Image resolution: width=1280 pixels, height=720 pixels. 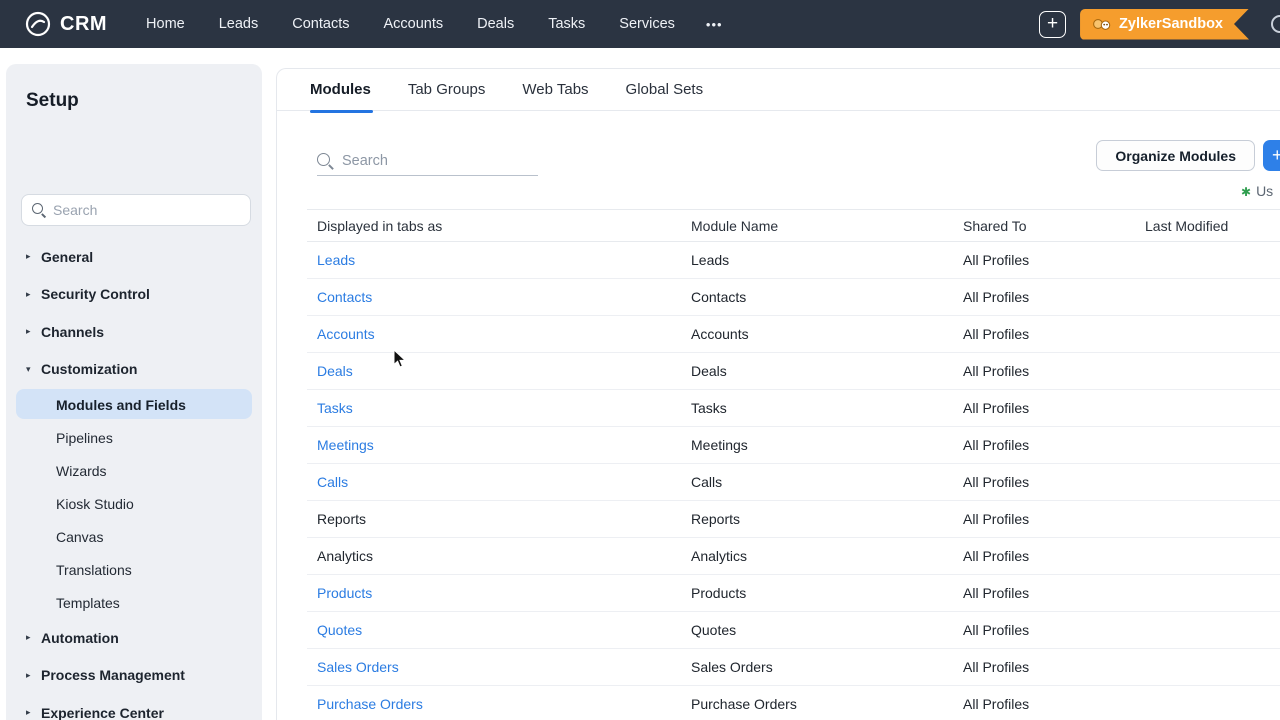 What do you see at coordinates (332, 482) in the screenshot?
I see `module-display-name: Calls` at bounding box center [332, 482].